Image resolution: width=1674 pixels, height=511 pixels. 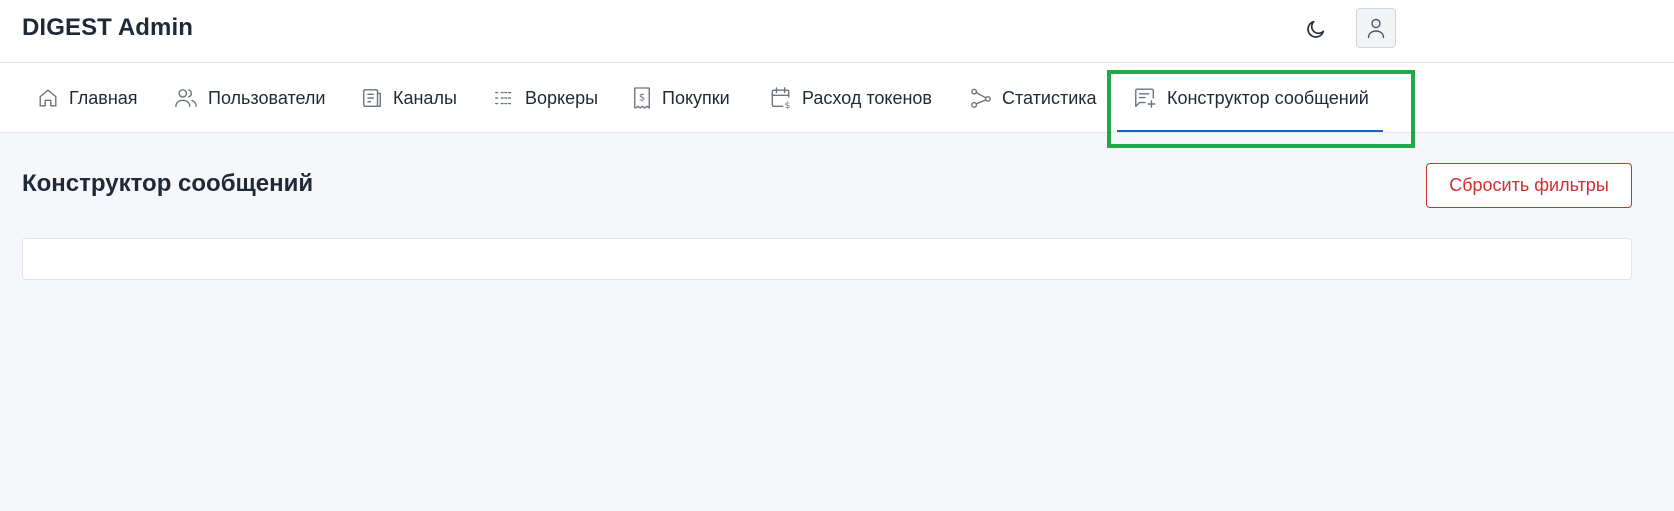 I want to click on share-graph-icon, so click(x=981, y=98).